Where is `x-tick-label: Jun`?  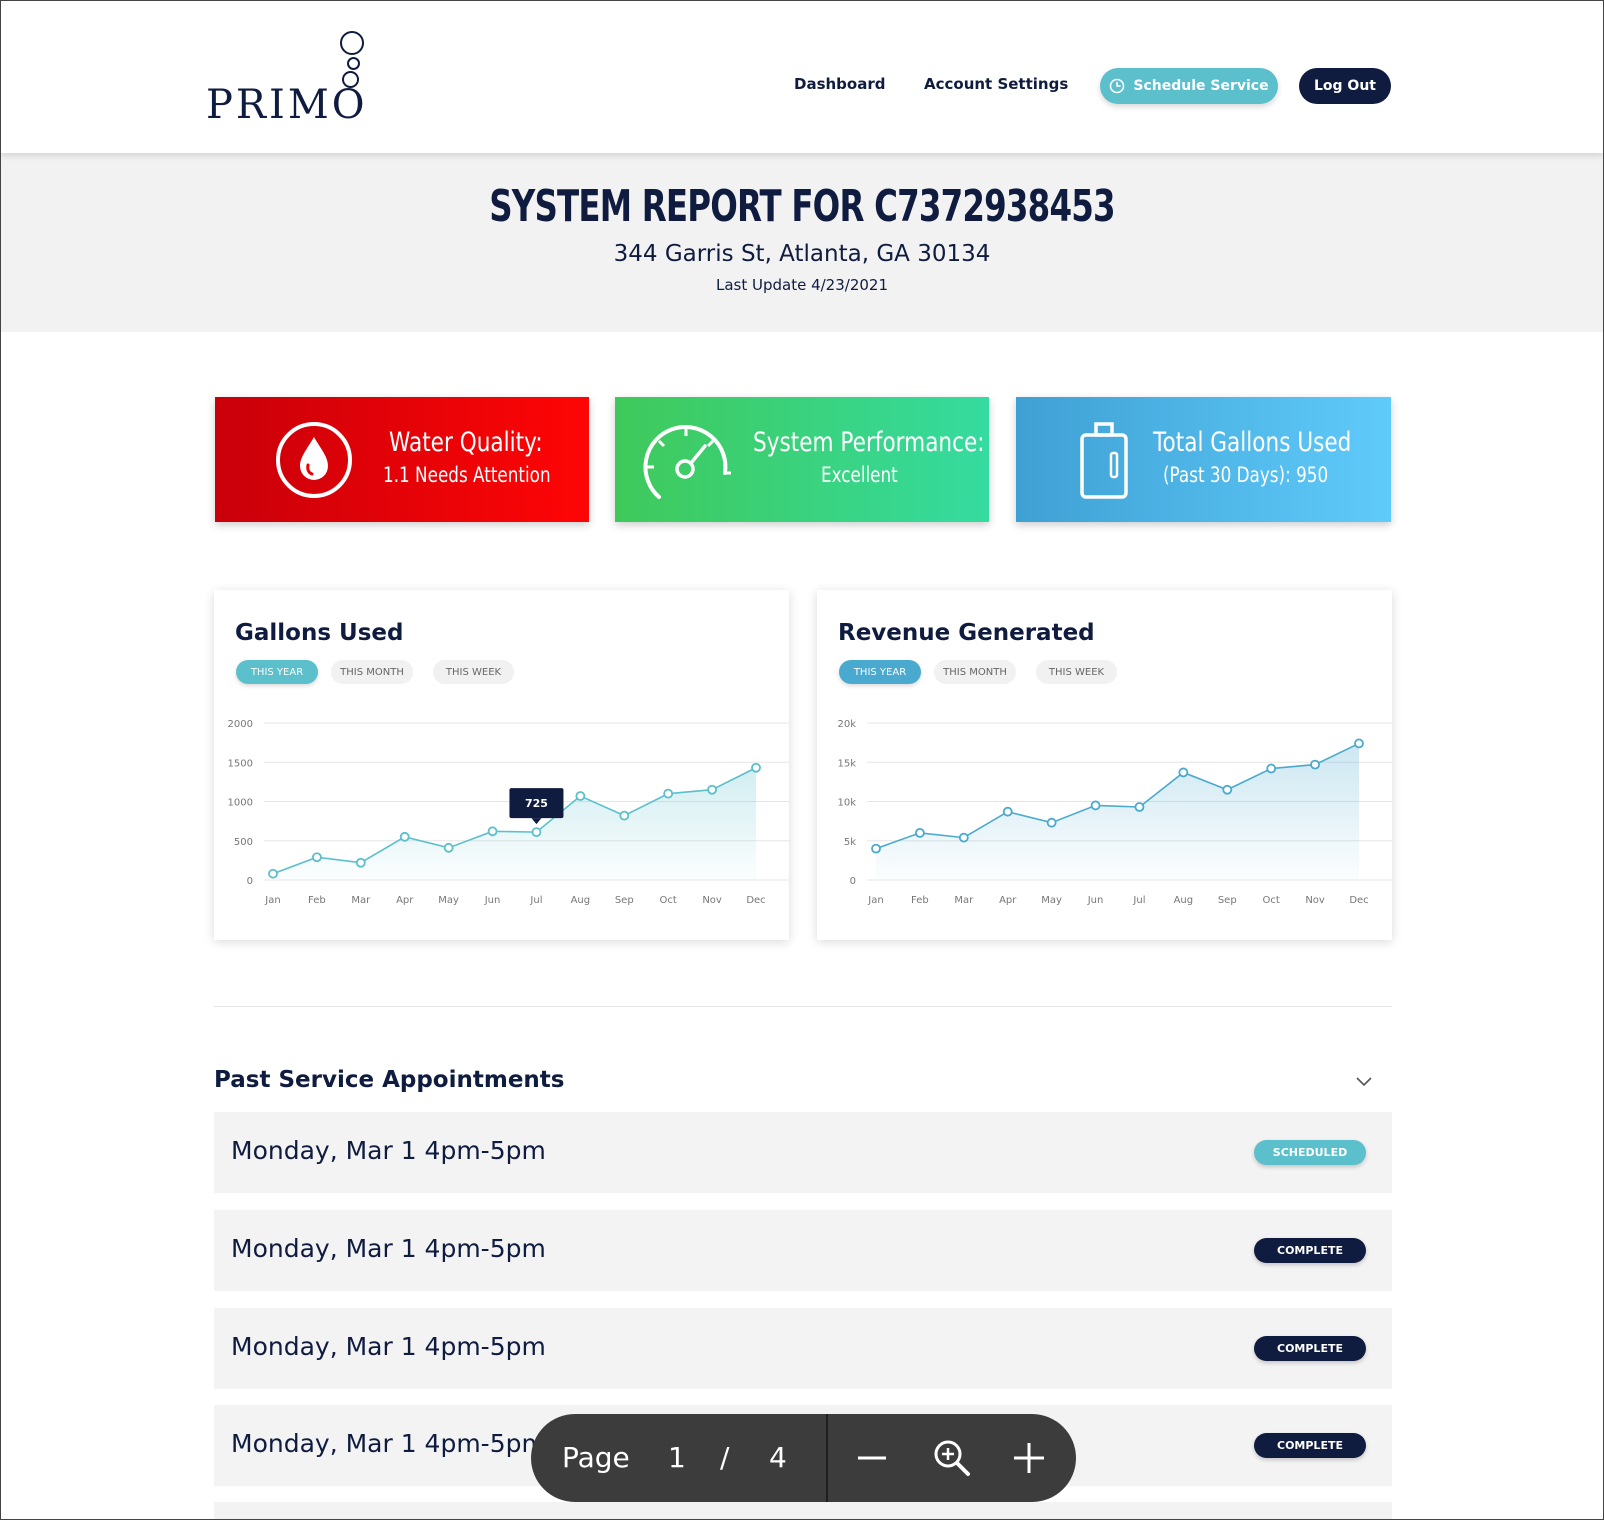
x-tick-label: Jun is located at coordinates (492, 900).